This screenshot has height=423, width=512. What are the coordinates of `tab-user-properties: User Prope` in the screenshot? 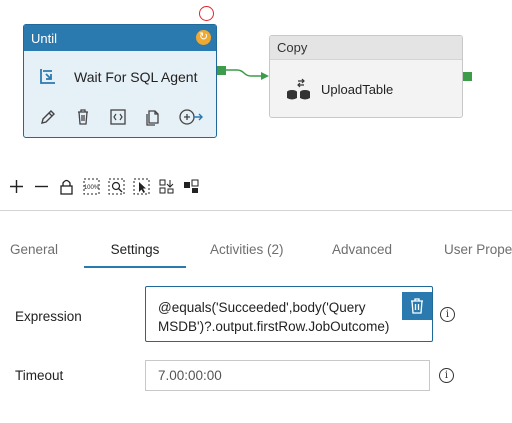 It's located at (478, 249).